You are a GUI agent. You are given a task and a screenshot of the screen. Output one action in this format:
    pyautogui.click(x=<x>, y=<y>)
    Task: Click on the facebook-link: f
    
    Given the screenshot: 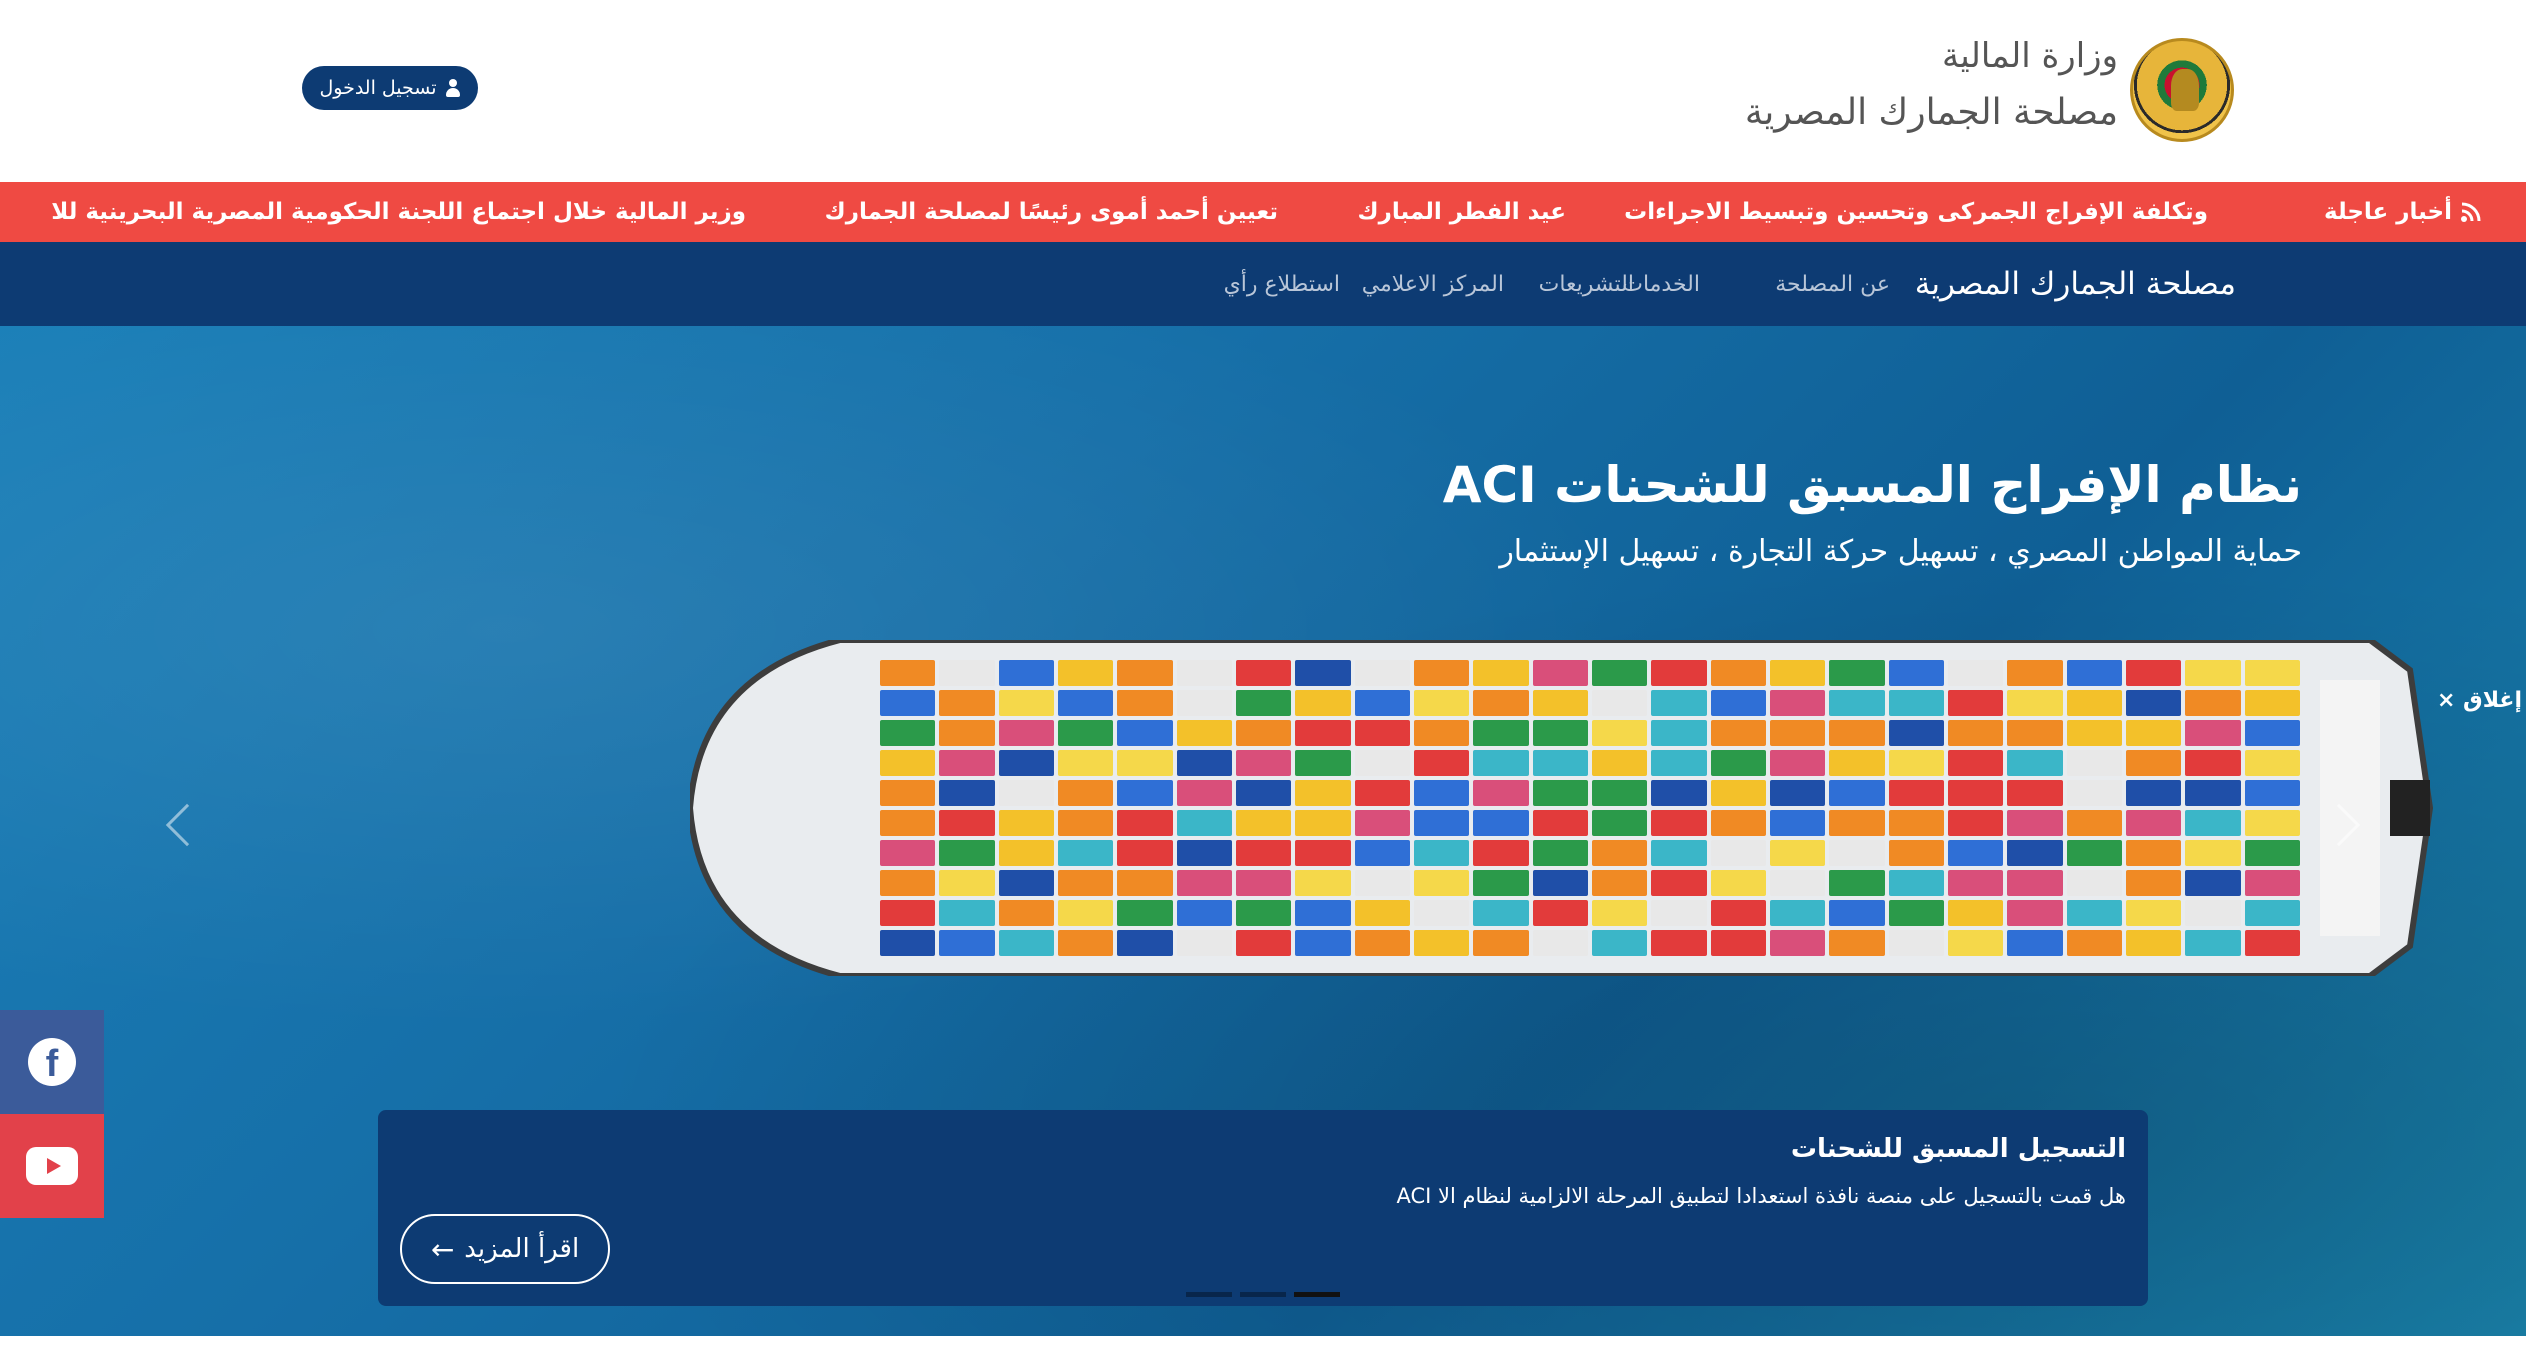 What is the action you would take?
    pyautogui.click(x=52, y=1062)
    